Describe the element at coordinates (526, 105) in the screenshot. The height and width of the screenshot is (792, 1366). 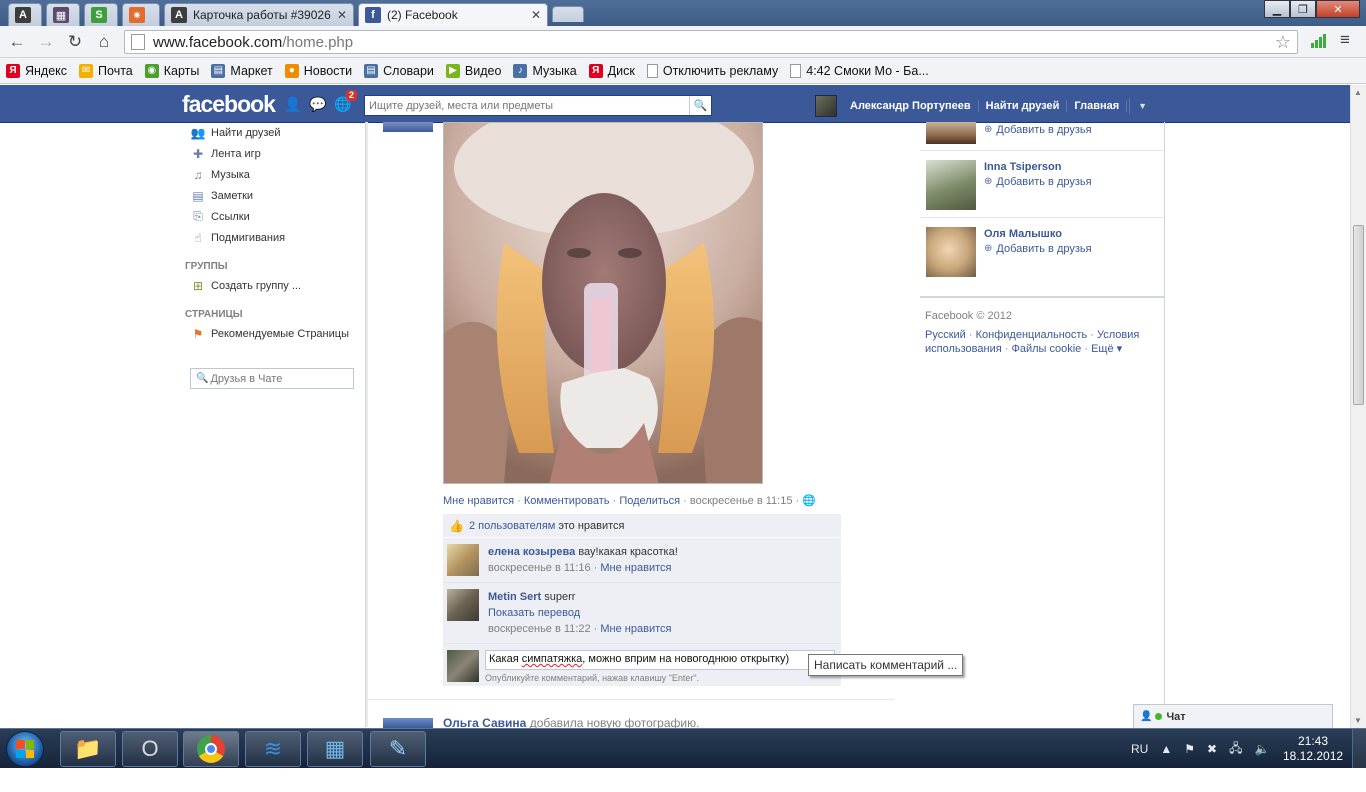
I see `search-input` at that location.